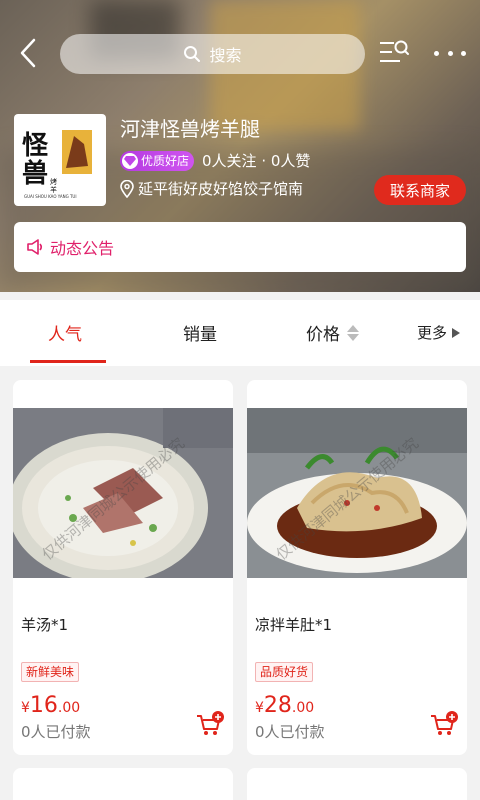  Describe the element at coordinates (240, 333) in the screenshot. I see `sort-tabs: 人气 销量 价格 更多` at that location.